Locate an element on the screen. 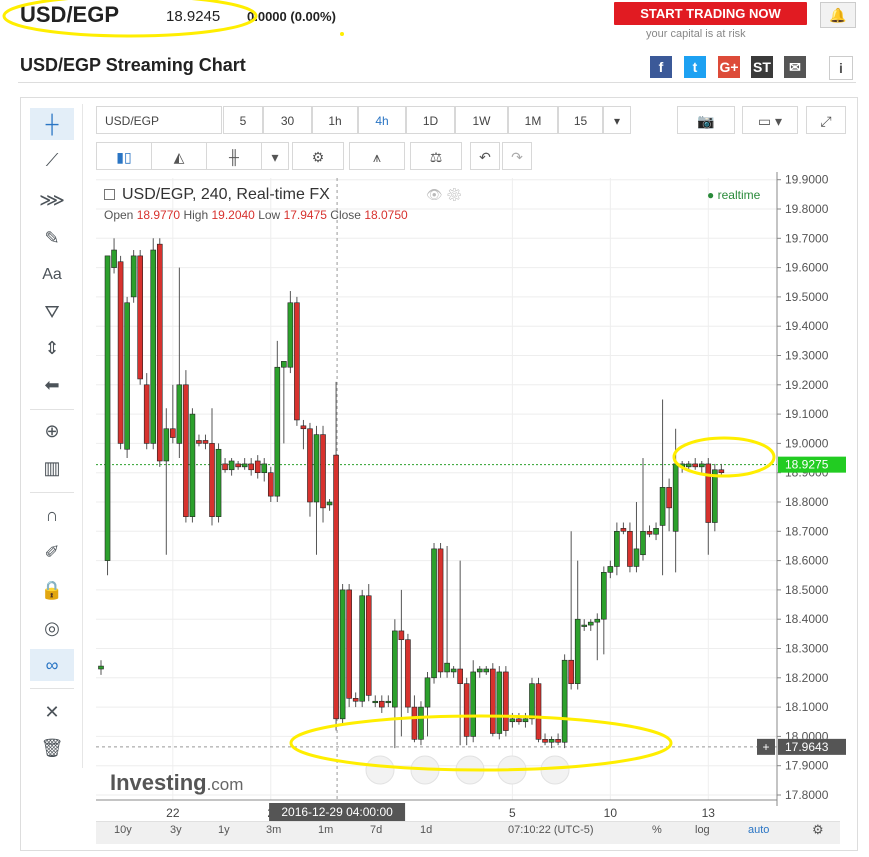 Image resolution: width=869 pixels, height=857 pixels. interval-4h: 4h is located at coordinates (382, 120).